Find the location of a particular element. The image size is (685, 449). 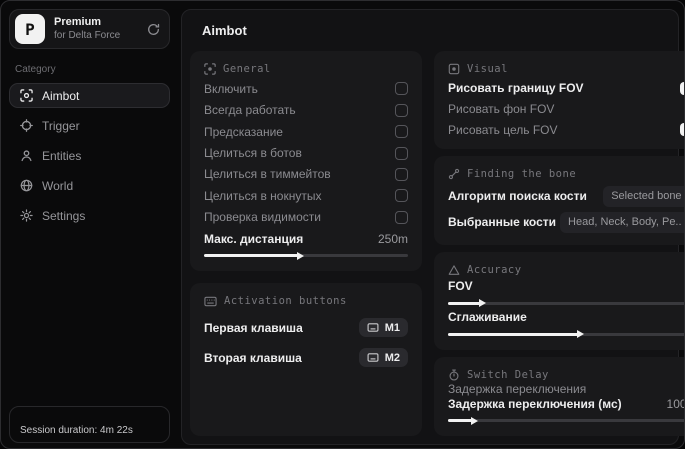

smoothing-slider is located at coordinates (566, 334).